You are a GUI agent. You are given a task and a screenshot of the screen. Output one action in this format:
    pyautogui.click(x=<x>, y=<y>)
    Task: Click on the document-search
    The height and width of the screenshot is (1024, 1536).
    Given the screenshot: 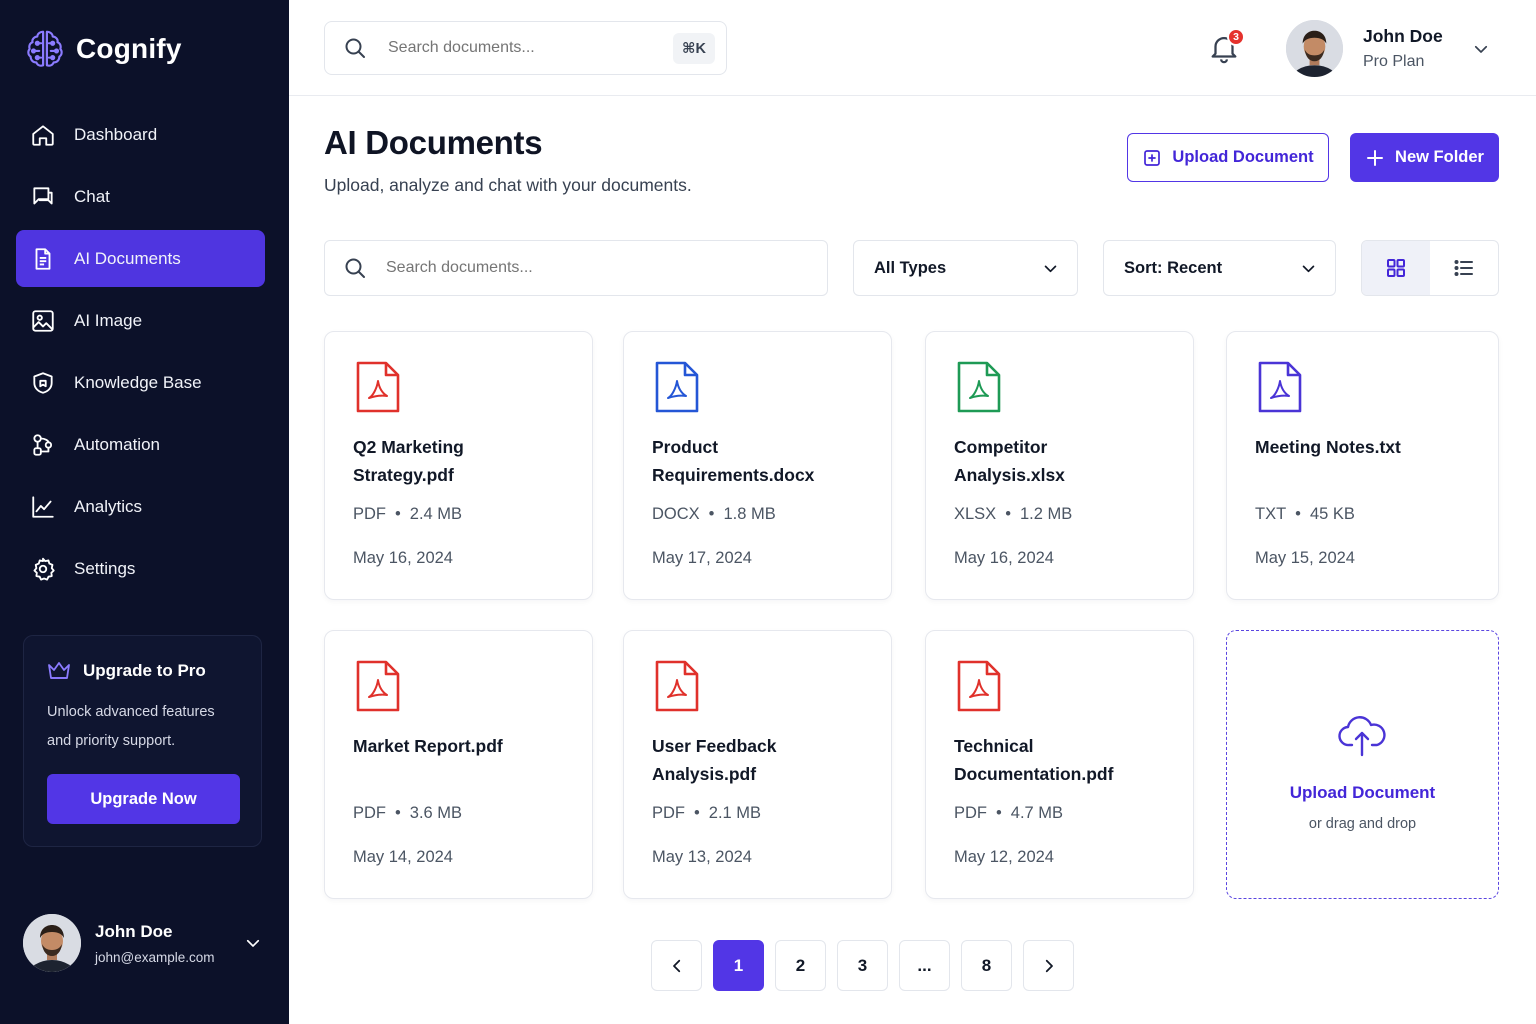 What is the action you would take?
    pyautogui.click(x=576, y=268)
    